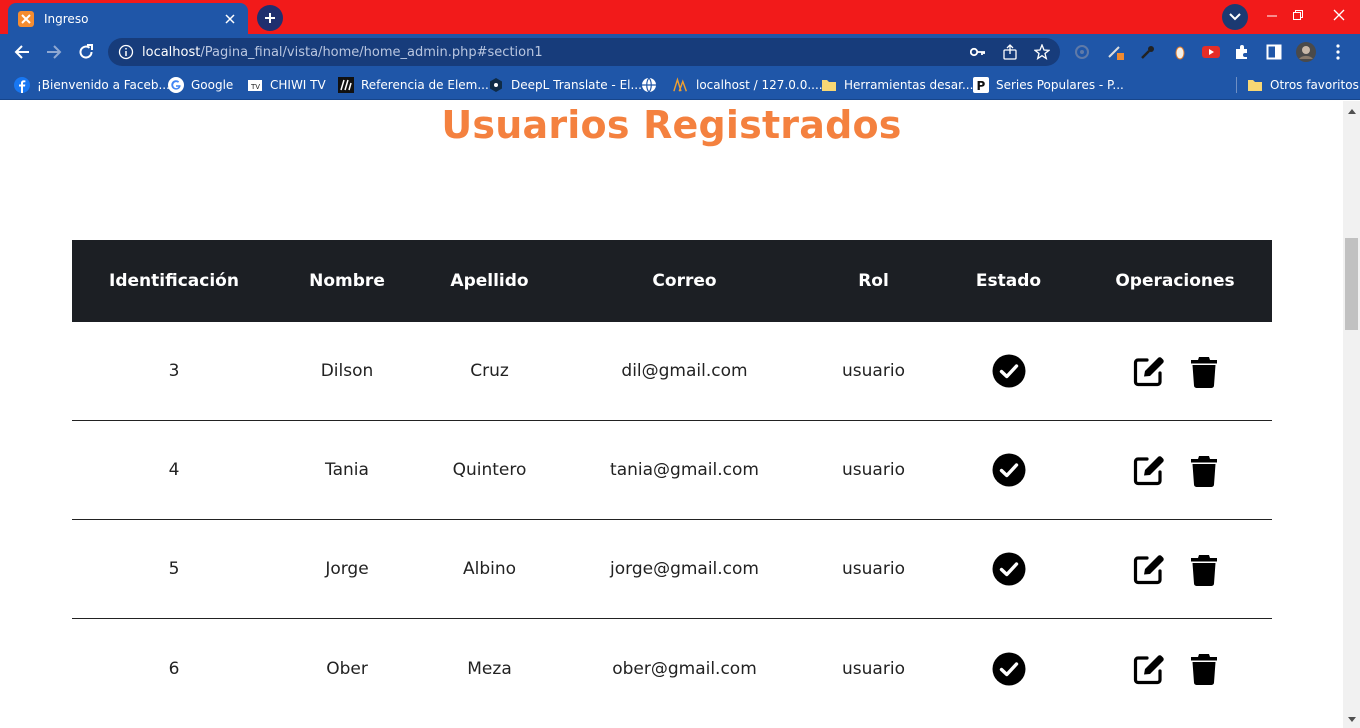 This screenshot has width=1360, height=728. What do you see at coordinates (1082, 52) in the screenshot?
I see `extension-ring-icon` at bounding box center [1082, 52].